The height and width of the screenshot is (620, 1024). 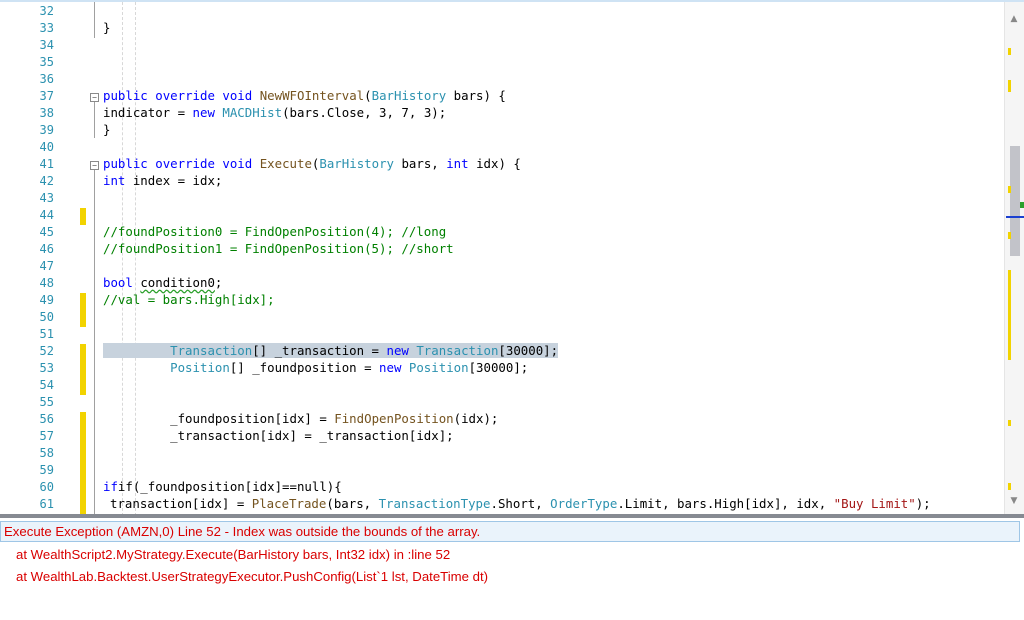 I want to click on line-number: 43, so click(x=46, y=198).